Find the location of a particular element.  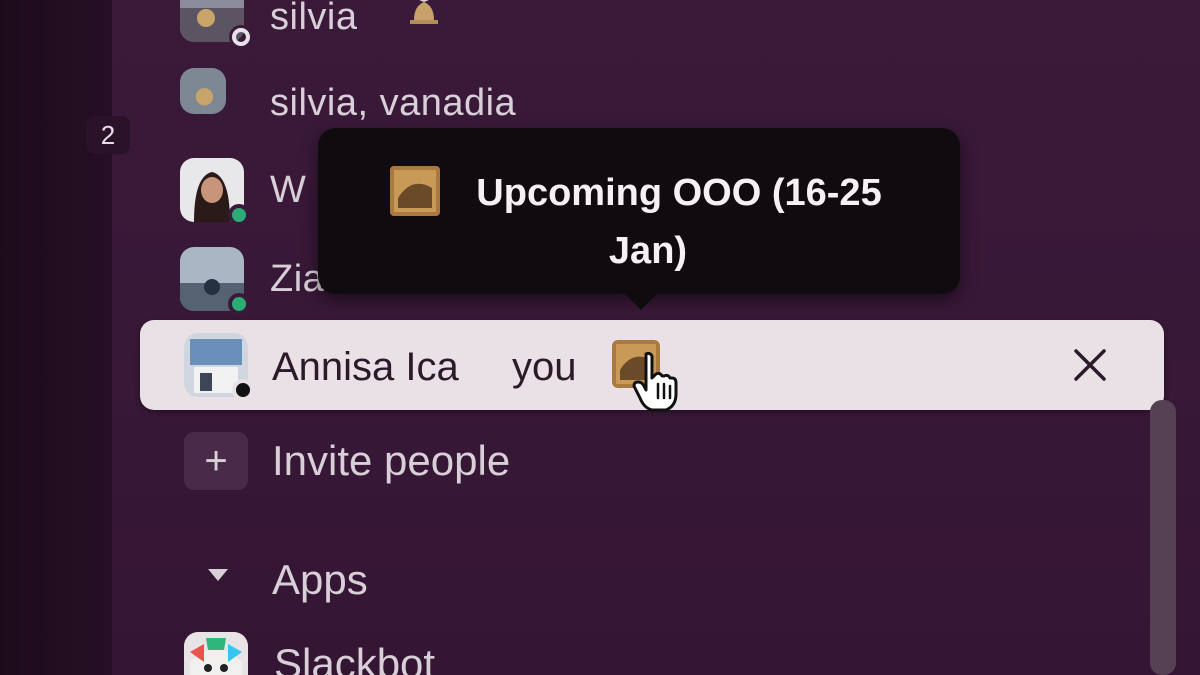

caret-down-icon is located at coordinates (218, 575).